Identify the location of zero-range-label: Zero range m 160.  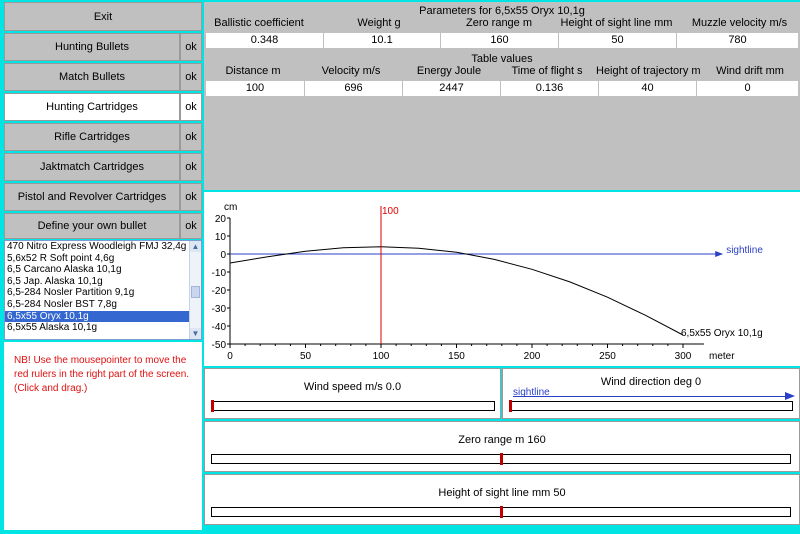
(502, 440).